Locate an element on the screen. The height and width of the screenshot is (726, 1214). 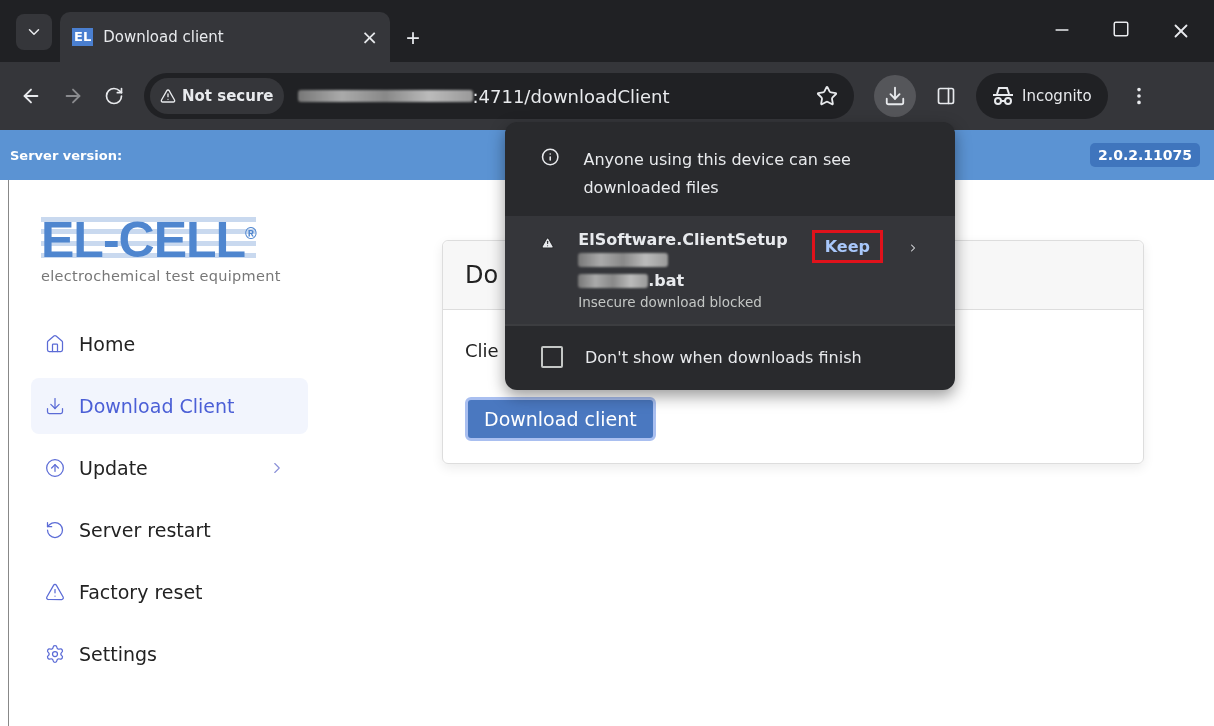
url-text: :4711/downloadClient is located at coordinates (571, 96).